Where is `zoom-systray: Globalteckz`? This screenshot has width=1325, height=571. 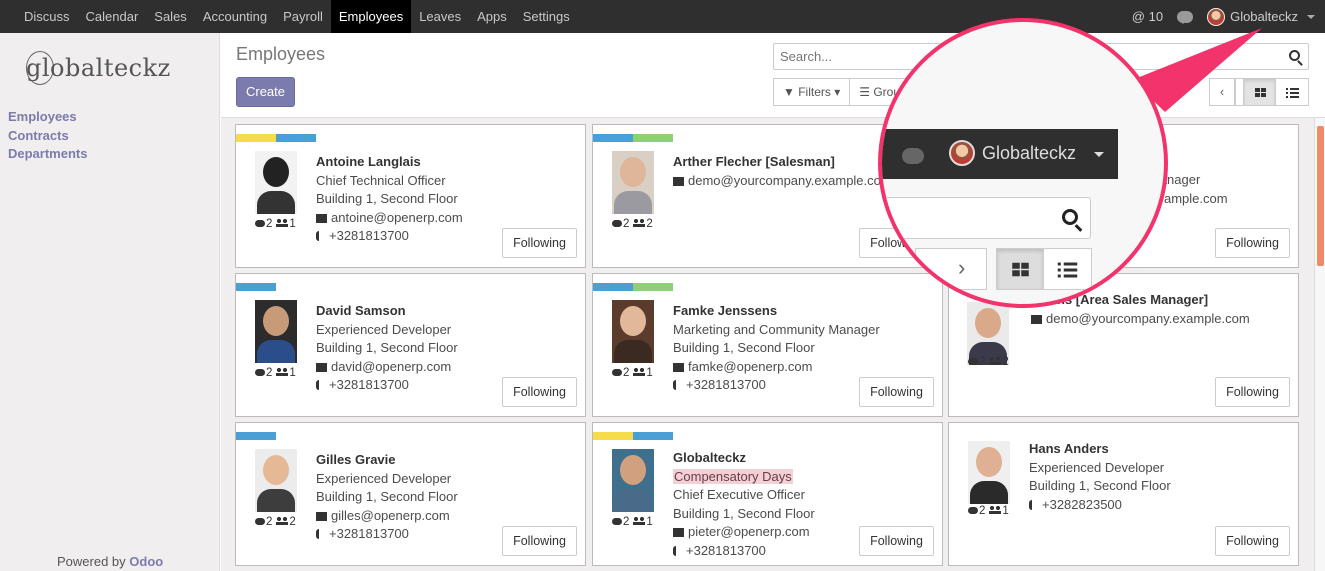 zoom-systray: Globalteckz is located at coordinates (1000, 154).